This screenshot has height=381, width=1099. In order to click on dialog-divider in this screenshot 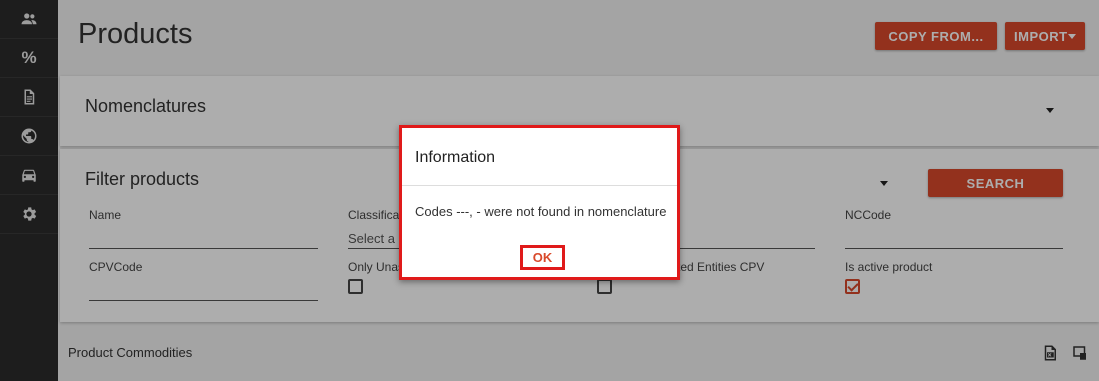, I will do `click(539, 185)`.